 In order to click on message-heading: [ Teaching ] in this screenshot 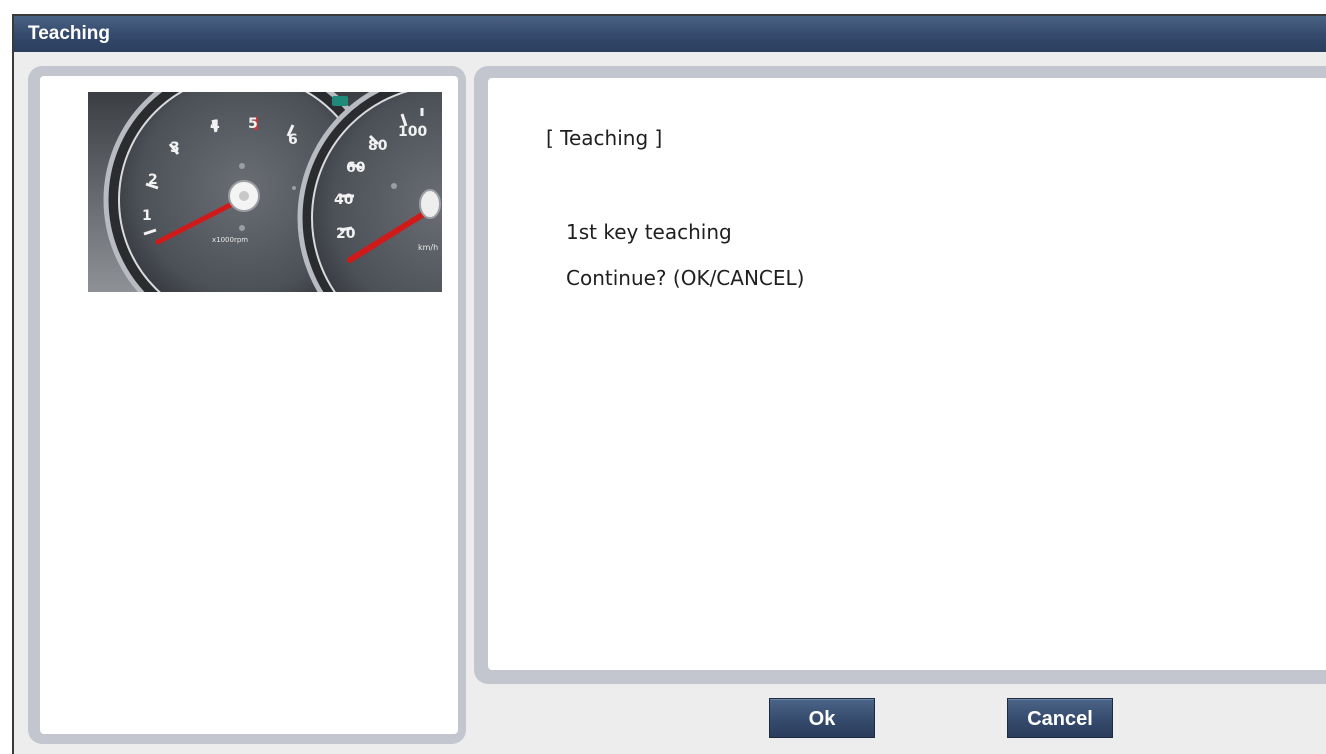, I will do `click(604, 138)`.